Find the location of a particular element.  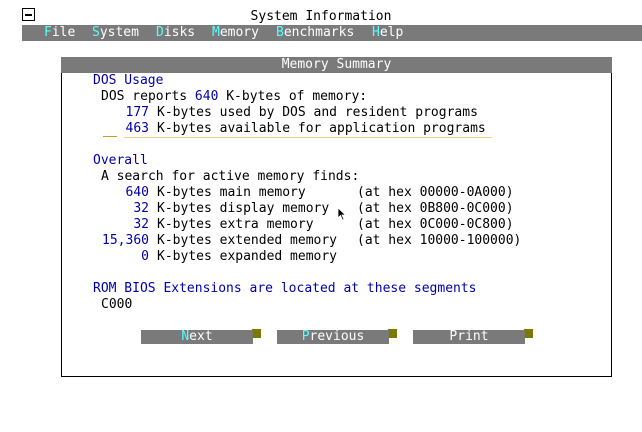

dos-available-value: 463 is located at coordinates (137, 128).